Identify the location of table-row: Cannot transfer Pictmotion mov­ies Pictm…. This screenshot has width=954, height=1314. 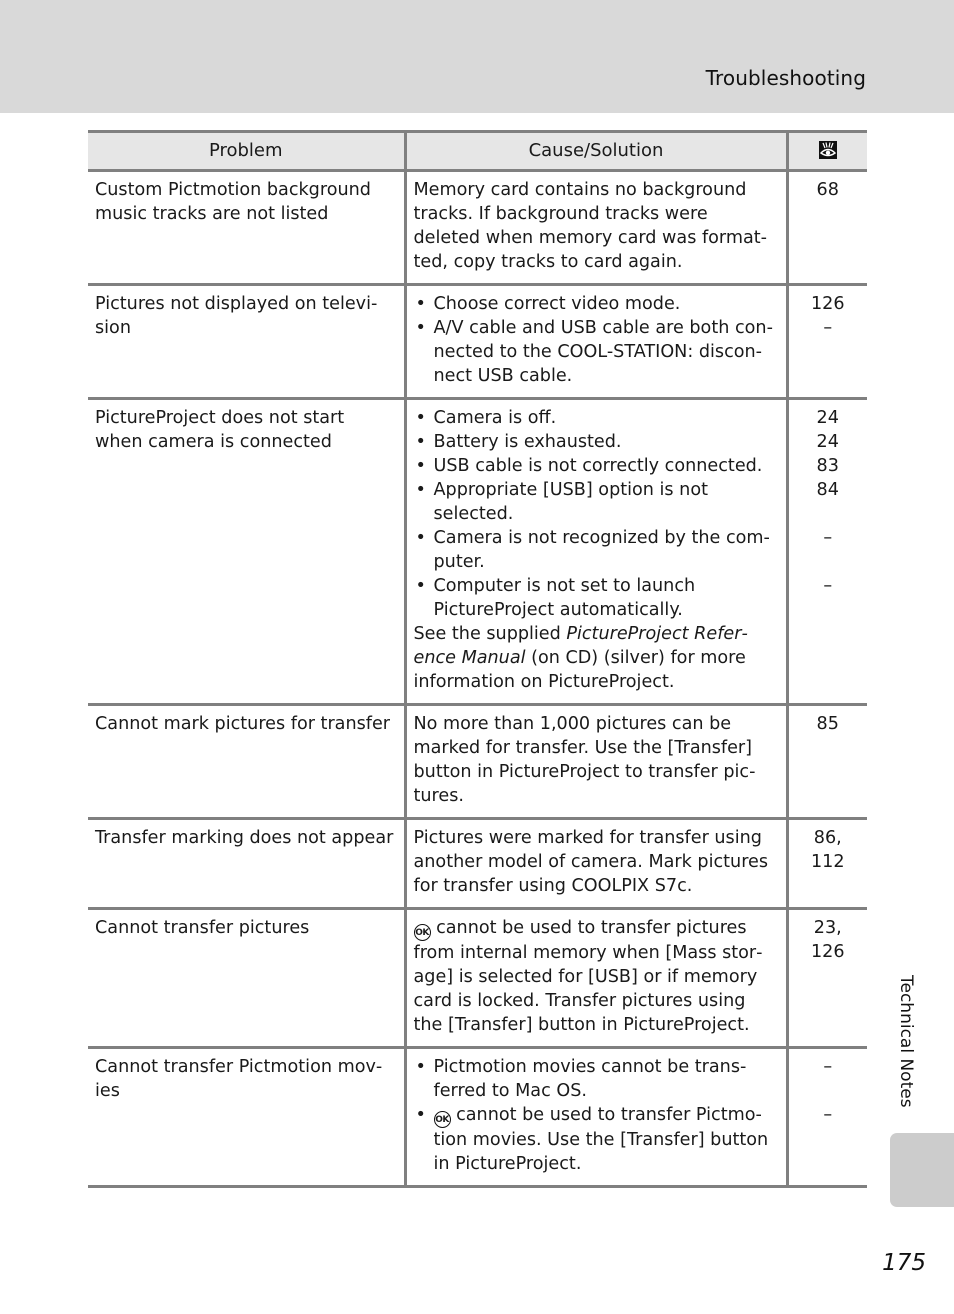
(477, 1117).